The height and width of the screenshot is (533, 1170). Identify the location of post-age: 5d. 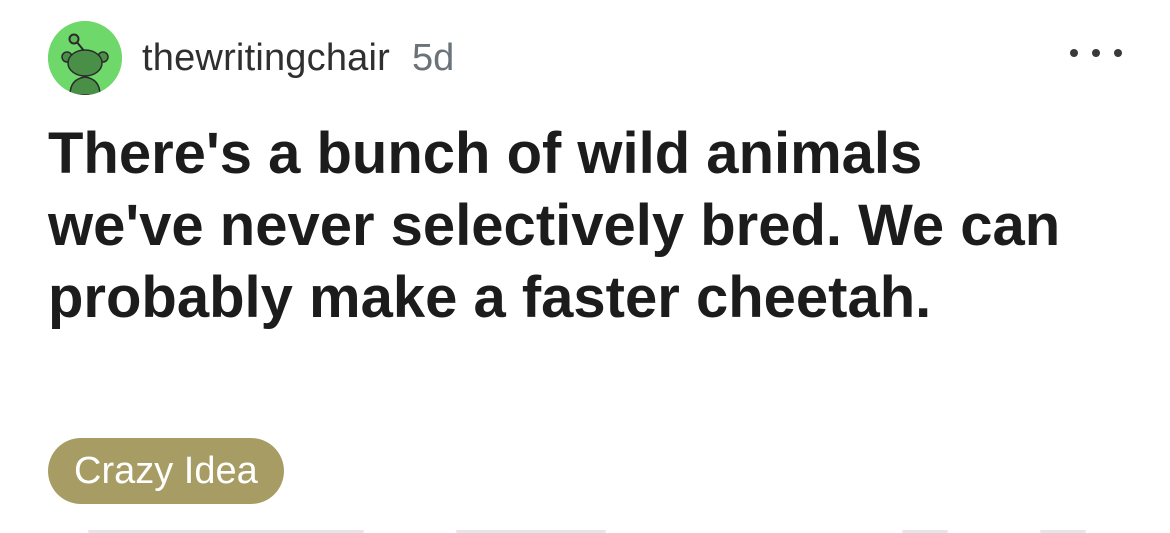
(433, 57).